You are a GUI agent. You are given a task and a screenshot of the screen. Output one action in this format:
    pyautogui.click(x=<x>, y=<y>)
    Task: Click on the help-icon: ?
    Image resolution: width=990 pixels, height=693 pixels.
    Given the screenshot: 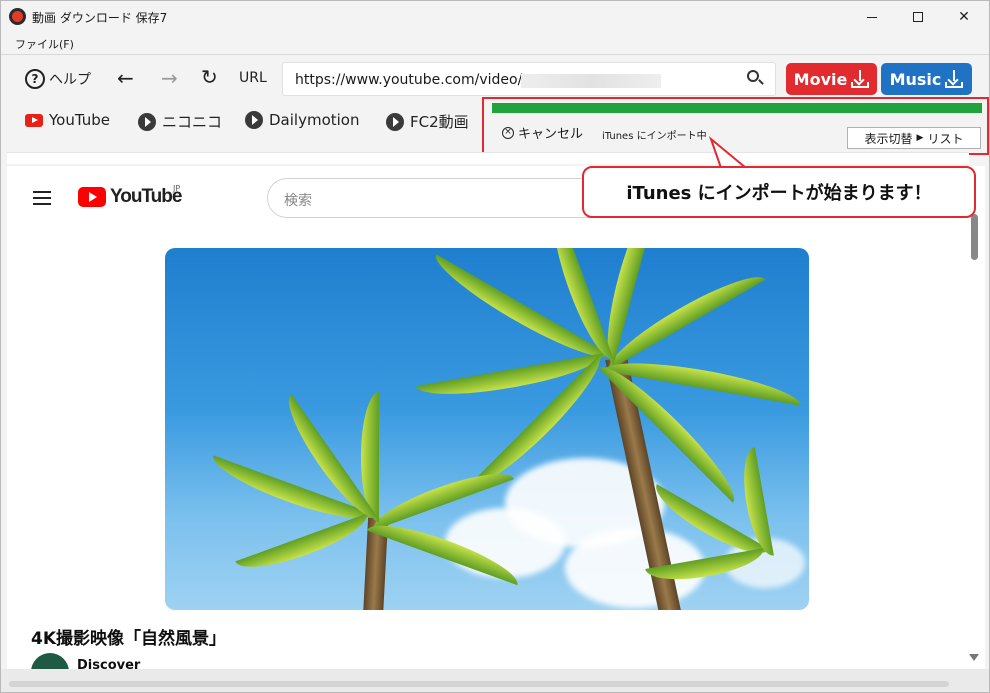 What is the action you would take?
    pyautogui.click(x=35, y=79)
    